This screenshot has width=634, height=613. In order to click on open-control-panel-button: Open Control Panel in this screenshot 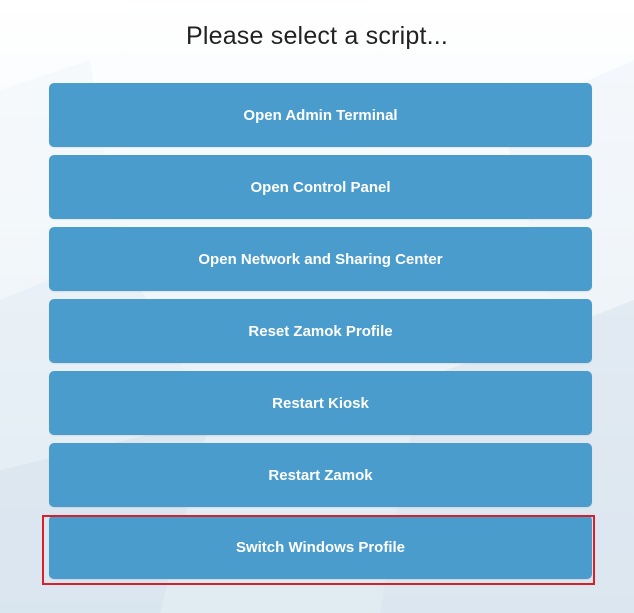, I will do `click(320, 187)`.